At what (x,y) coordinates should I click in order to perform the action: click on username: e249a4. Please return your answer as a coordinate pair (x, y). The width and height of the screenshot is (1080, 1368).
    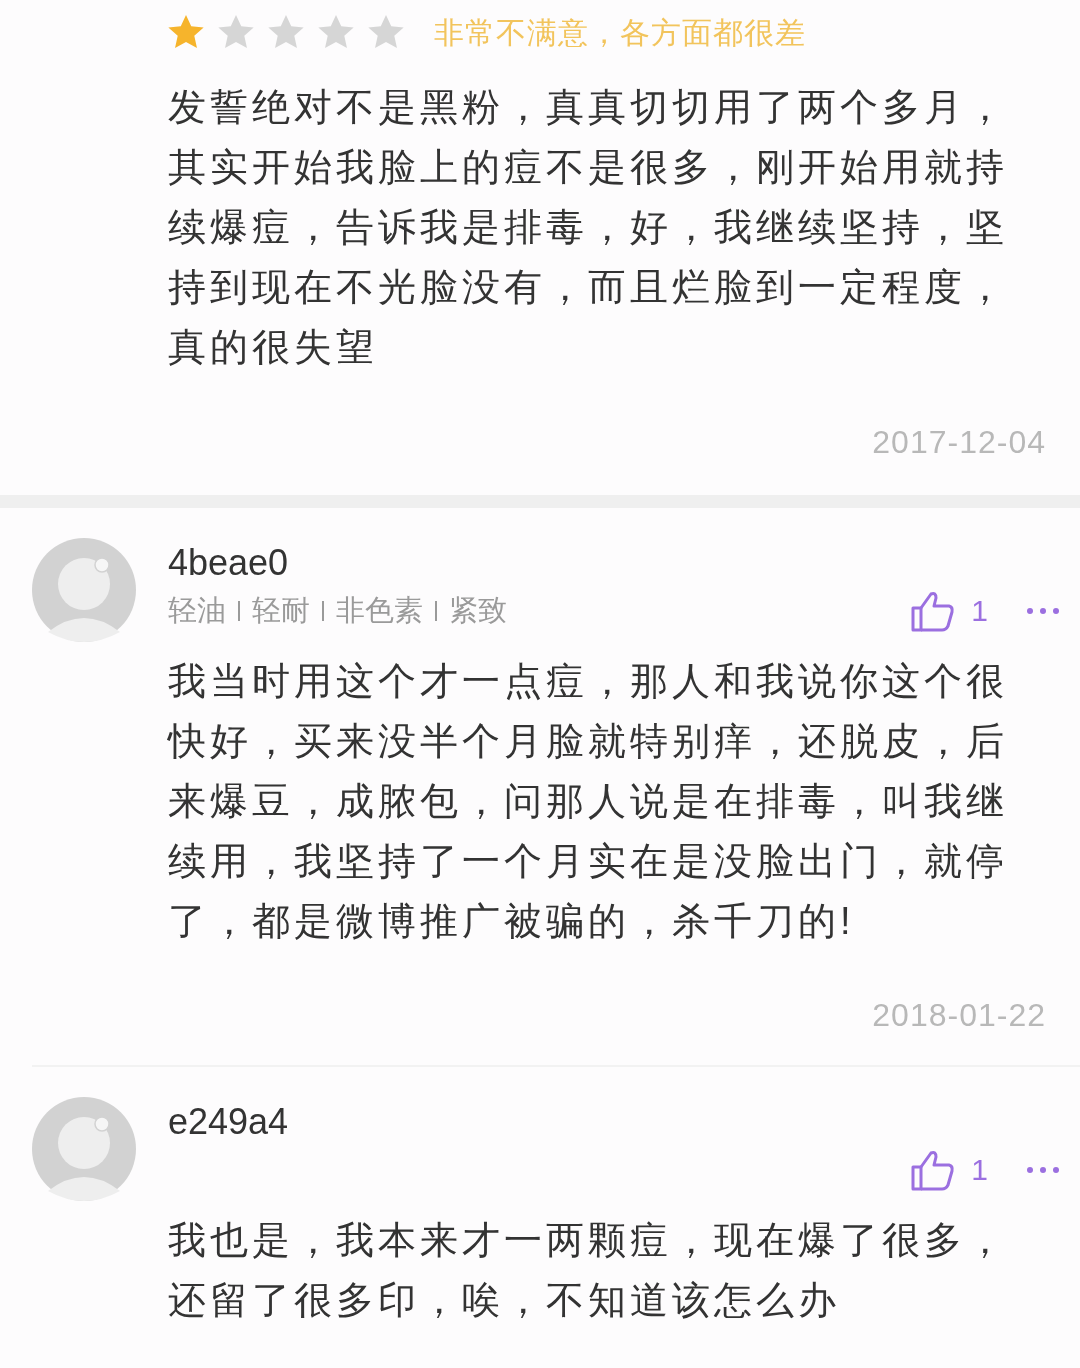
    Looking at the image, I should click on (229, 1122).